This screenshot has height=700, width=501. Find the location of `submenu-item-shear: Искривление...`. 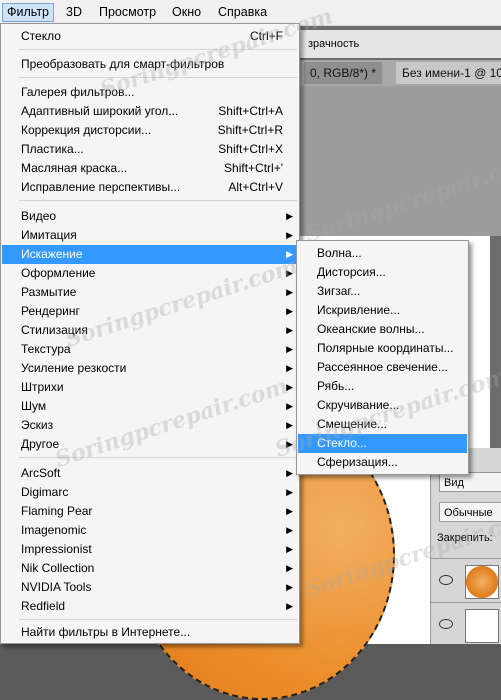

submenu-item-shear: Искривление... is located at coordinates (382, 310).